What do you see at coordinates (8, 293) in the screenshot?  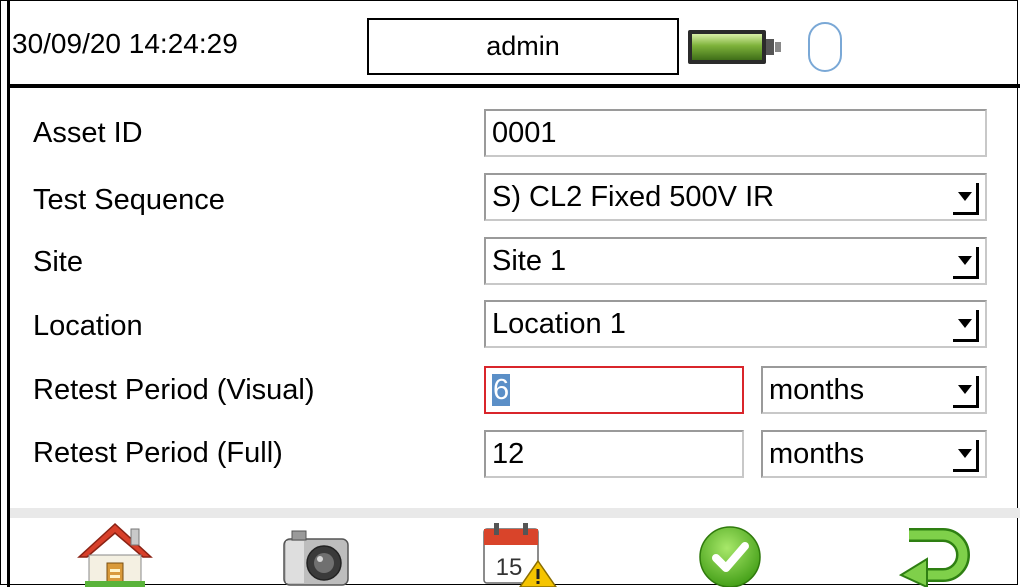 I see `left-edge` at bounding box center [8, 293].